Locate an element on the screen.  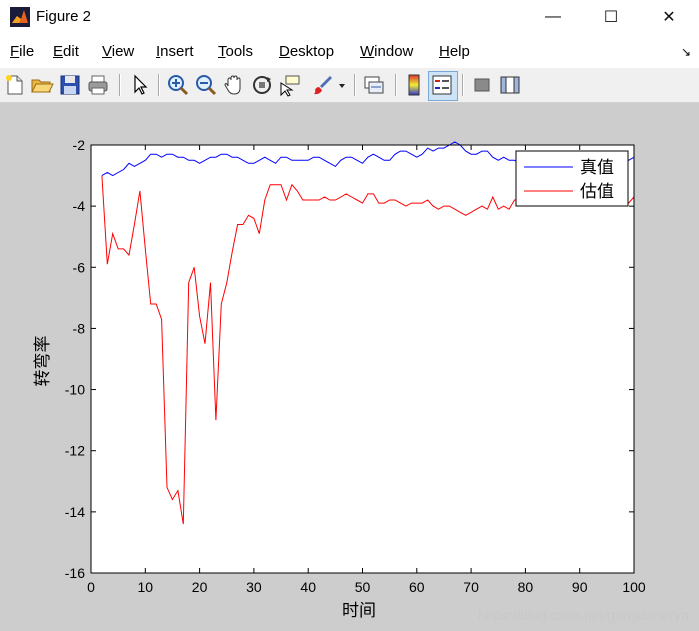
toolbar is located at coordinates (349, 85).